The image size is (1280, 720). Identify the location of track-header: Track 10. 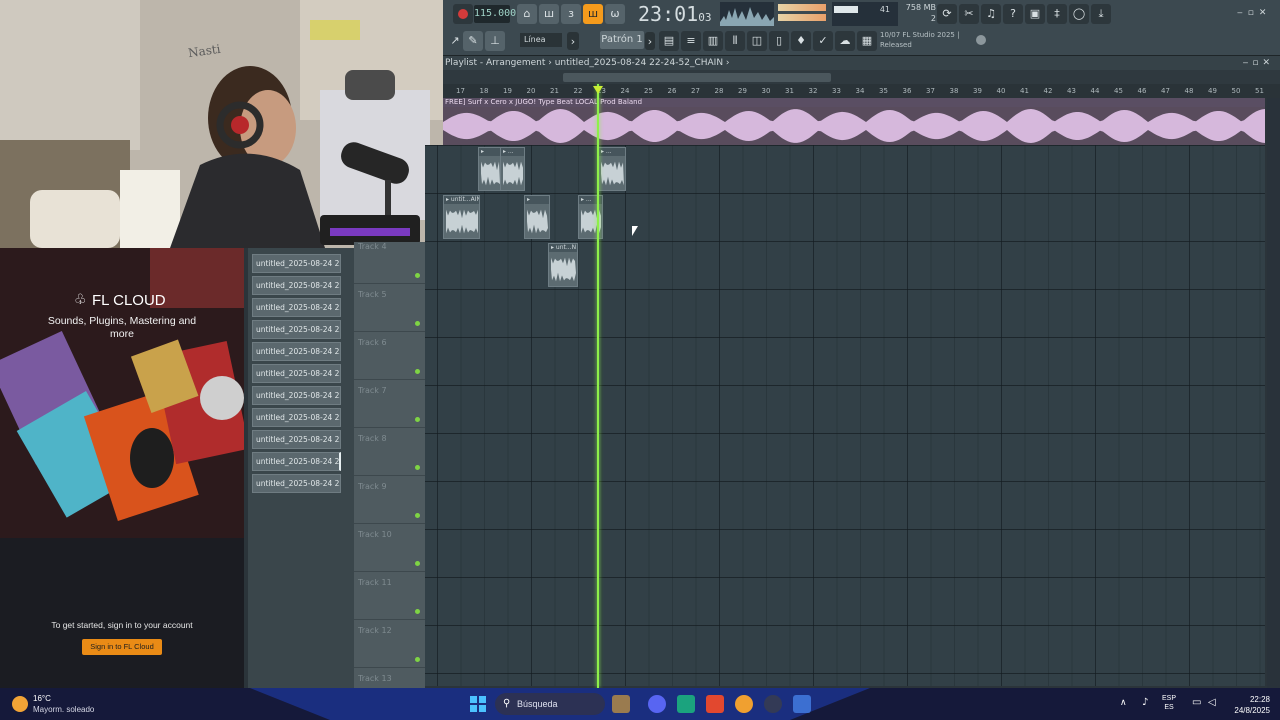
(389, 548).